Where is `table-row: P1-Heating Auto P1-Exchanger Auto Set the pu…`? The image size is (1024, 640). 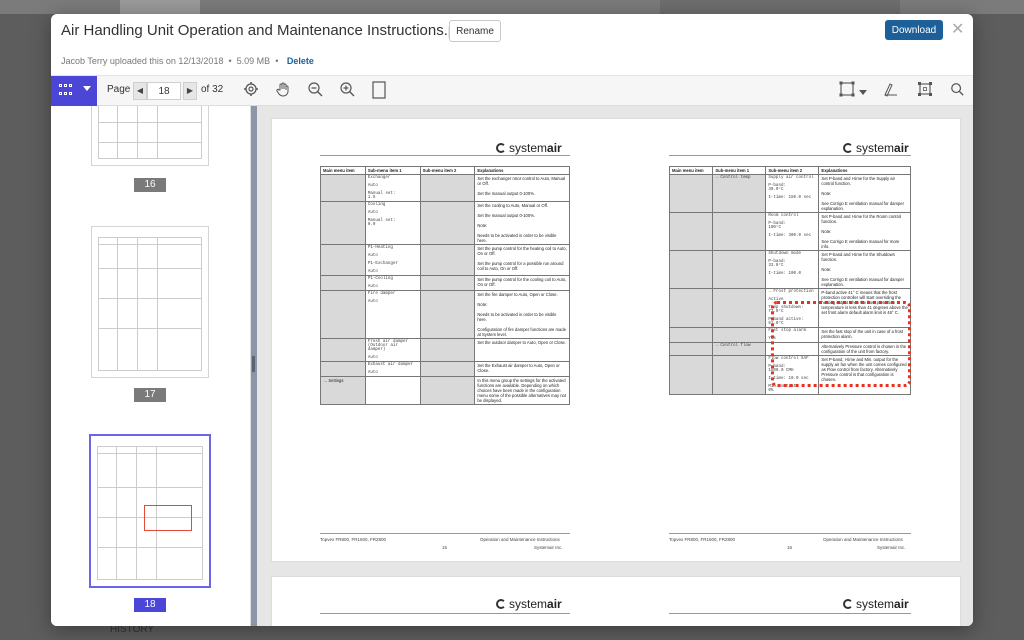
table-row: P1-Heating Auto P1-Exchanger Auto Set the pu… is located at coordinates (445, 260).